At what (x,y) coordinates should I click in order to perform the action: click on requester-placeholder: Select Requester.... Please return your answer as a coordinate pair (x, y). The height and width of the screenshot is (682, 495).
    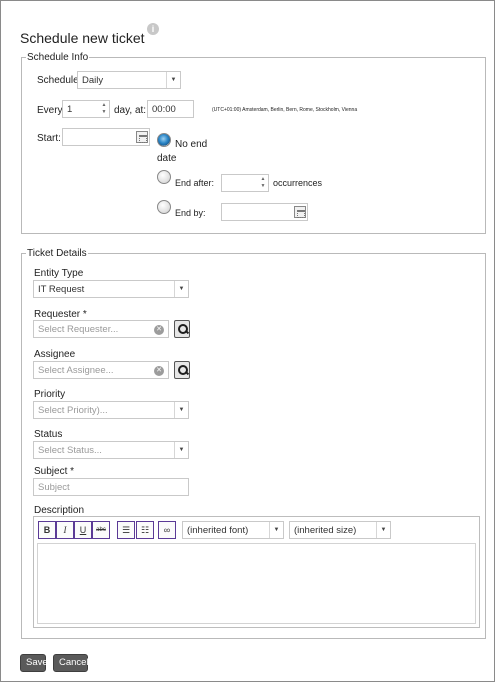
    Looking at the image, I should click on (78, 329).